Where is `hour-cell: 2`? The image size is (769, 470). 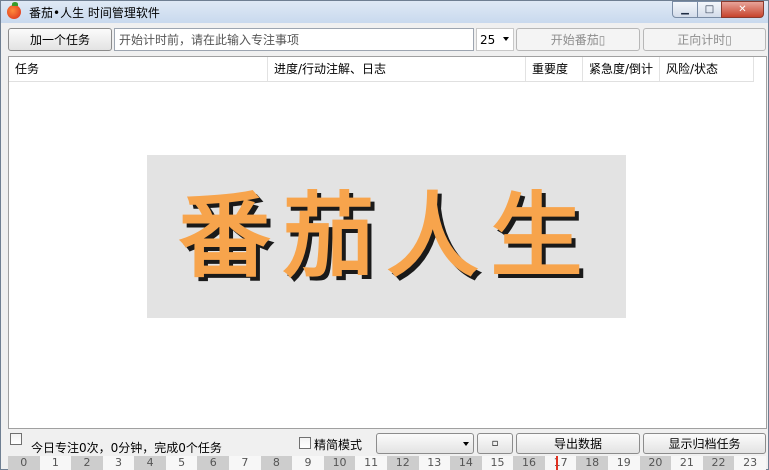
hour-cell: 2 is located at coordinates (87, 463).